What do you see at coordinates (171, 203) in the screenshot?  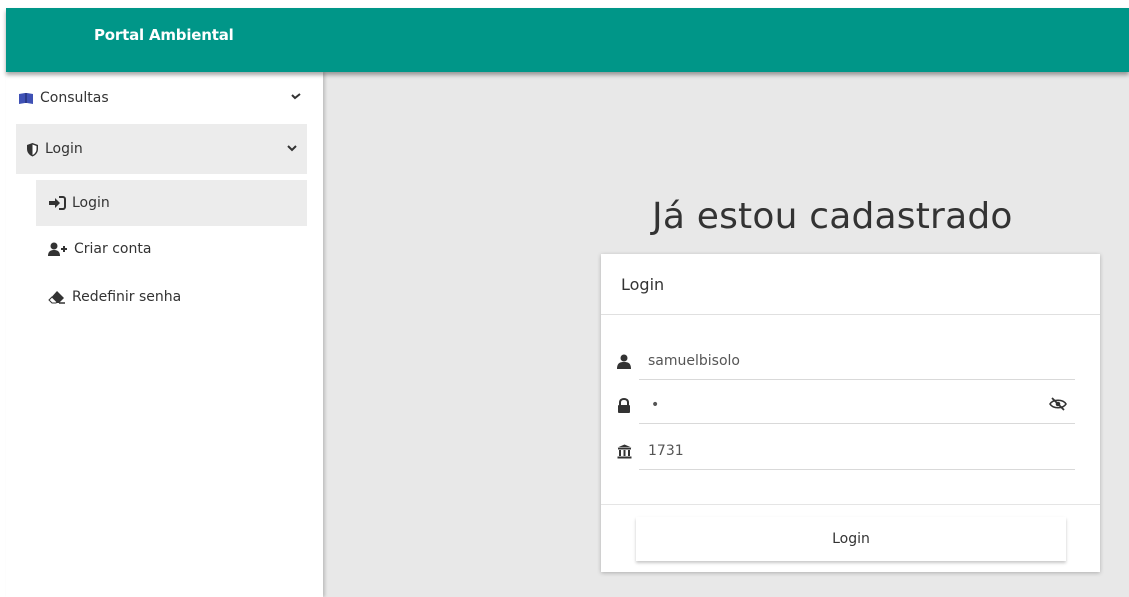 I see `sidebar-item-login: Login` at bounding box center [171, 203].